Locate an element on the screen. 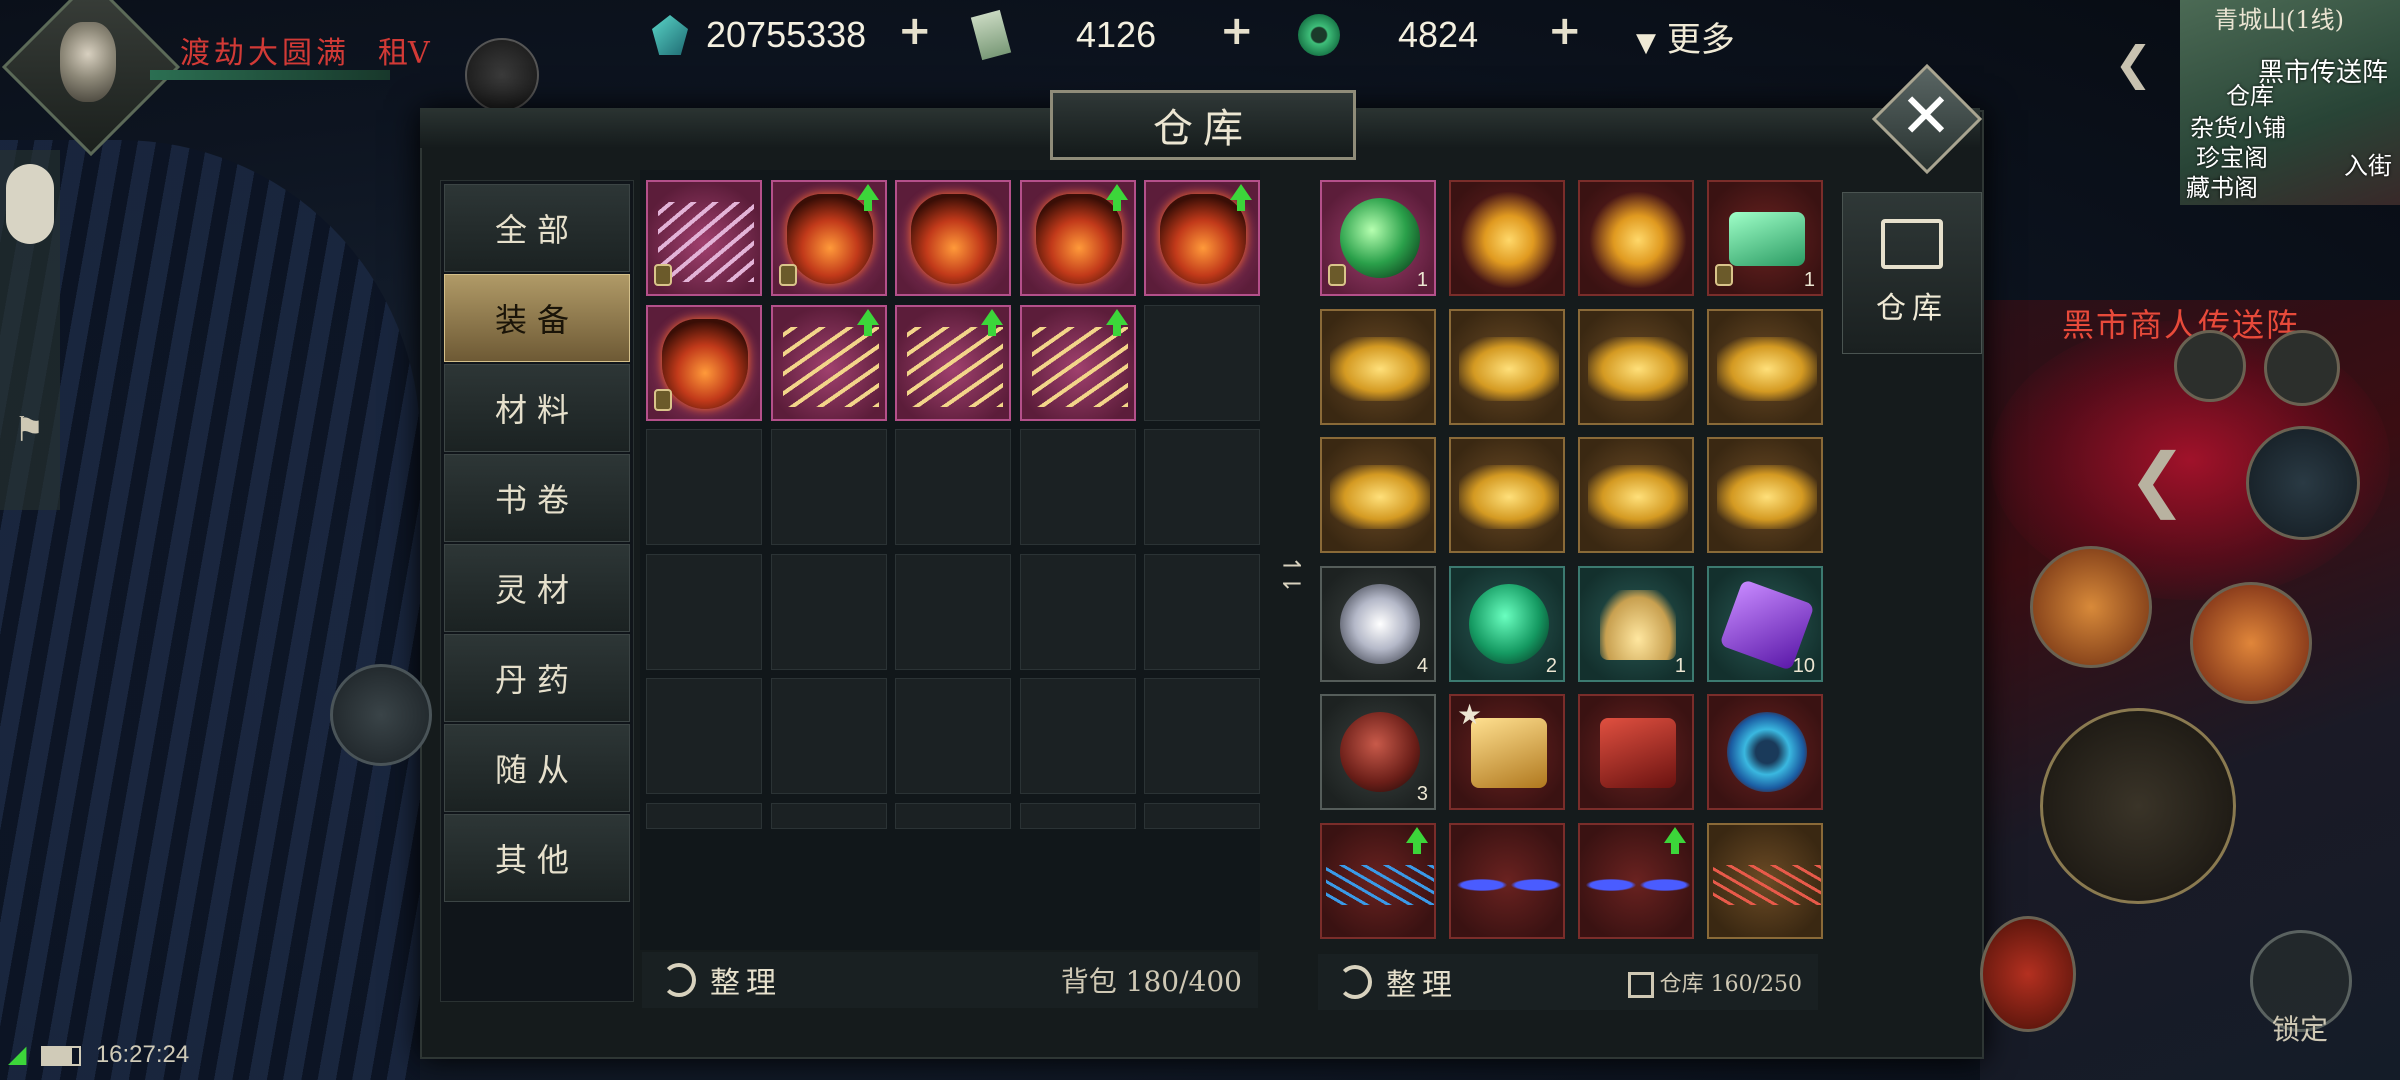 The image size is (2400, 1080). tab-companions: 随从 is located at coordinates (537, 768).